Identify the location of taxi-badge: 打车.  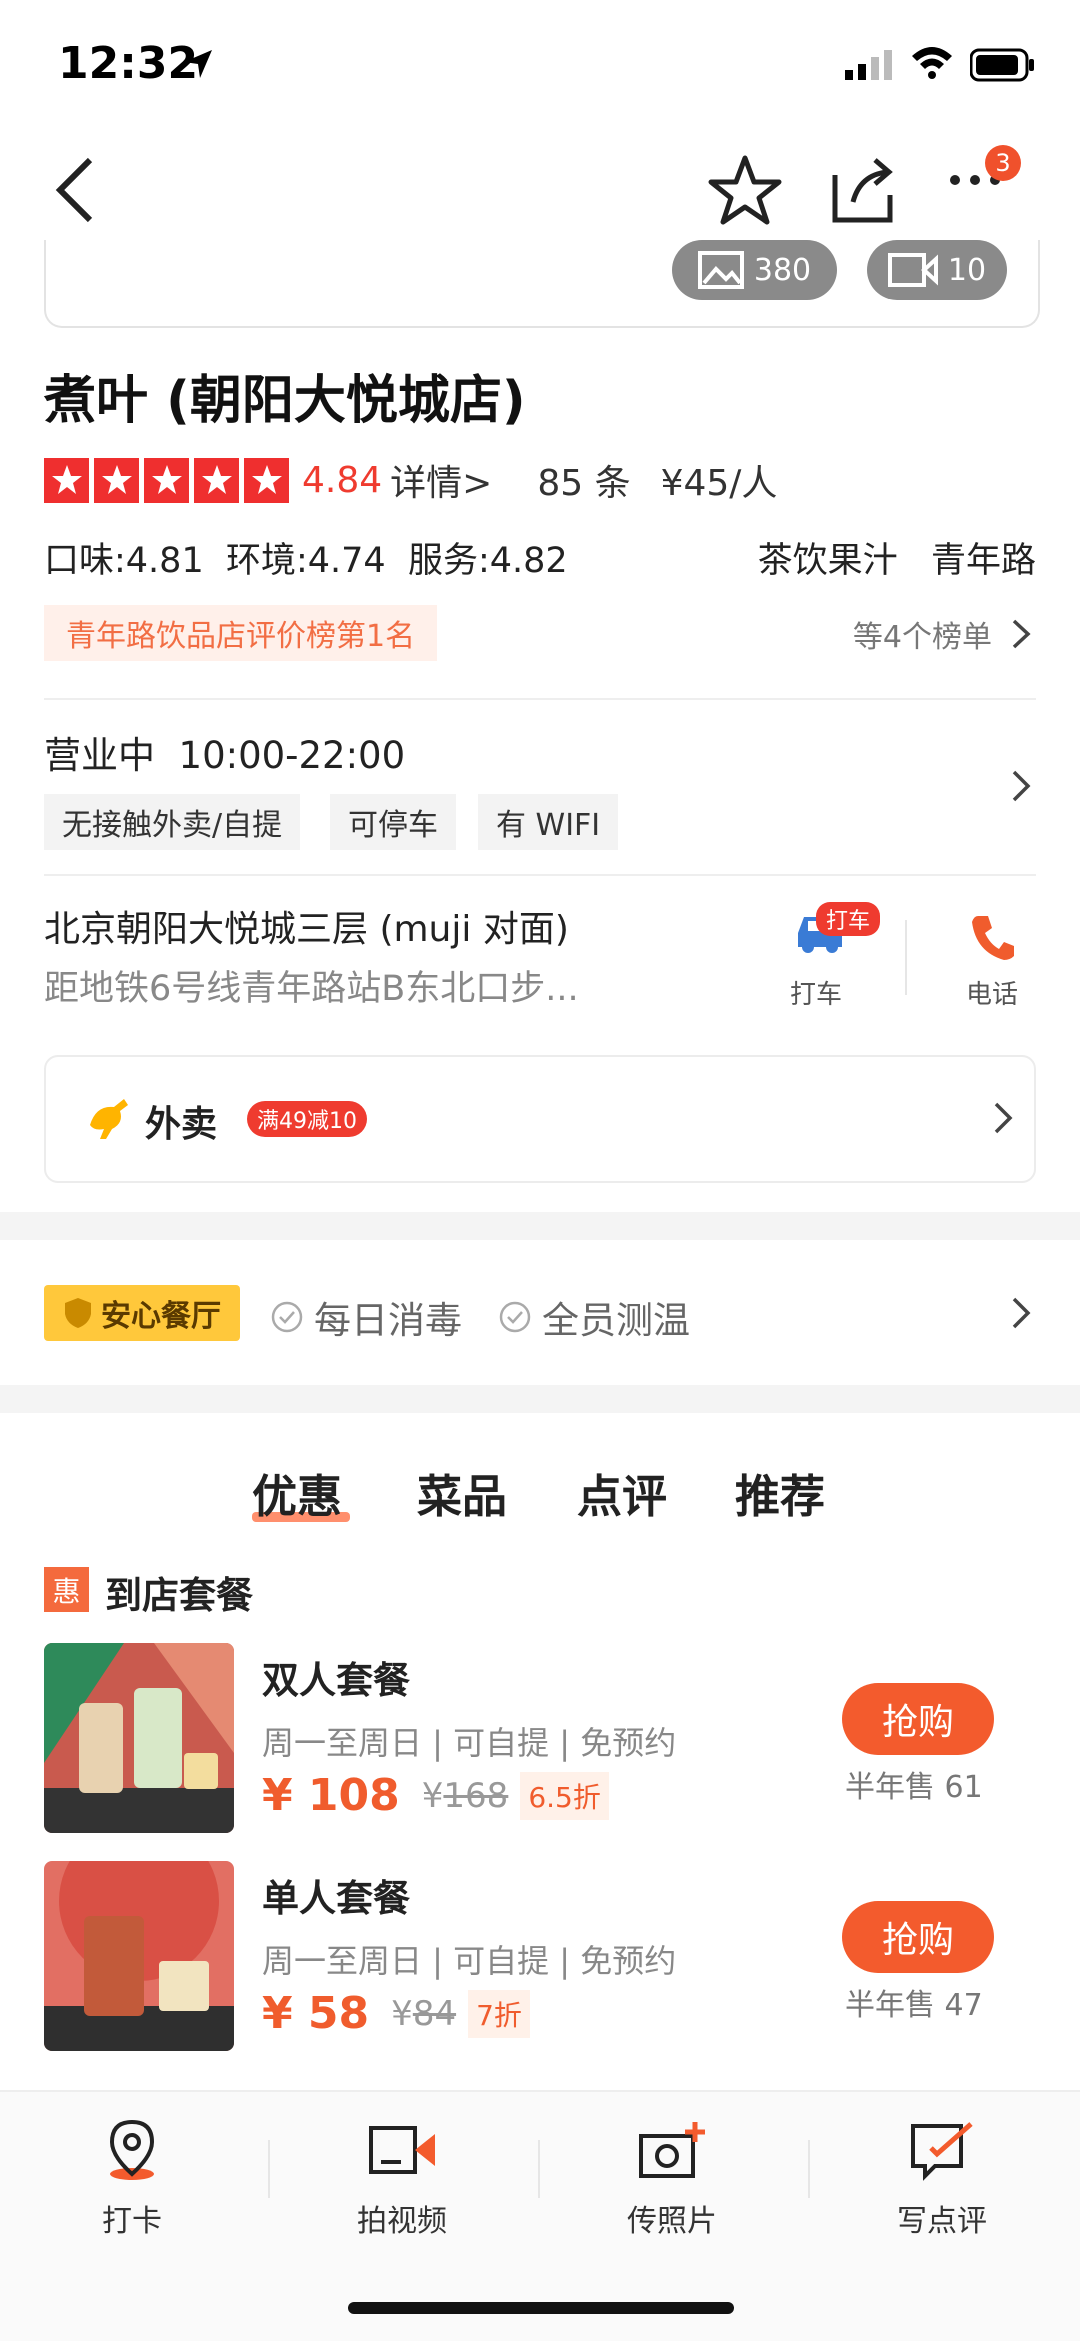
(848, 919).